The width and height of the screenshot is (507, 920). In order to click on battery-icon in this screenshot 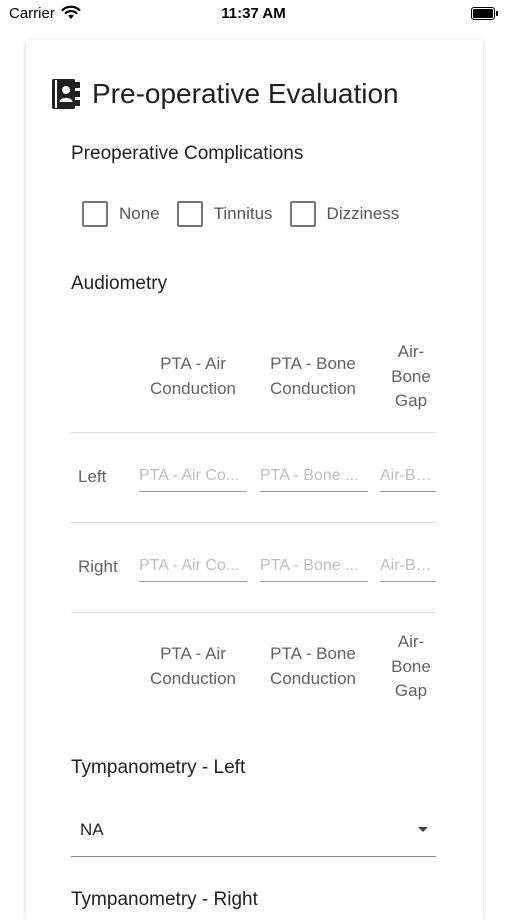, I will do `click(484, 13)`.